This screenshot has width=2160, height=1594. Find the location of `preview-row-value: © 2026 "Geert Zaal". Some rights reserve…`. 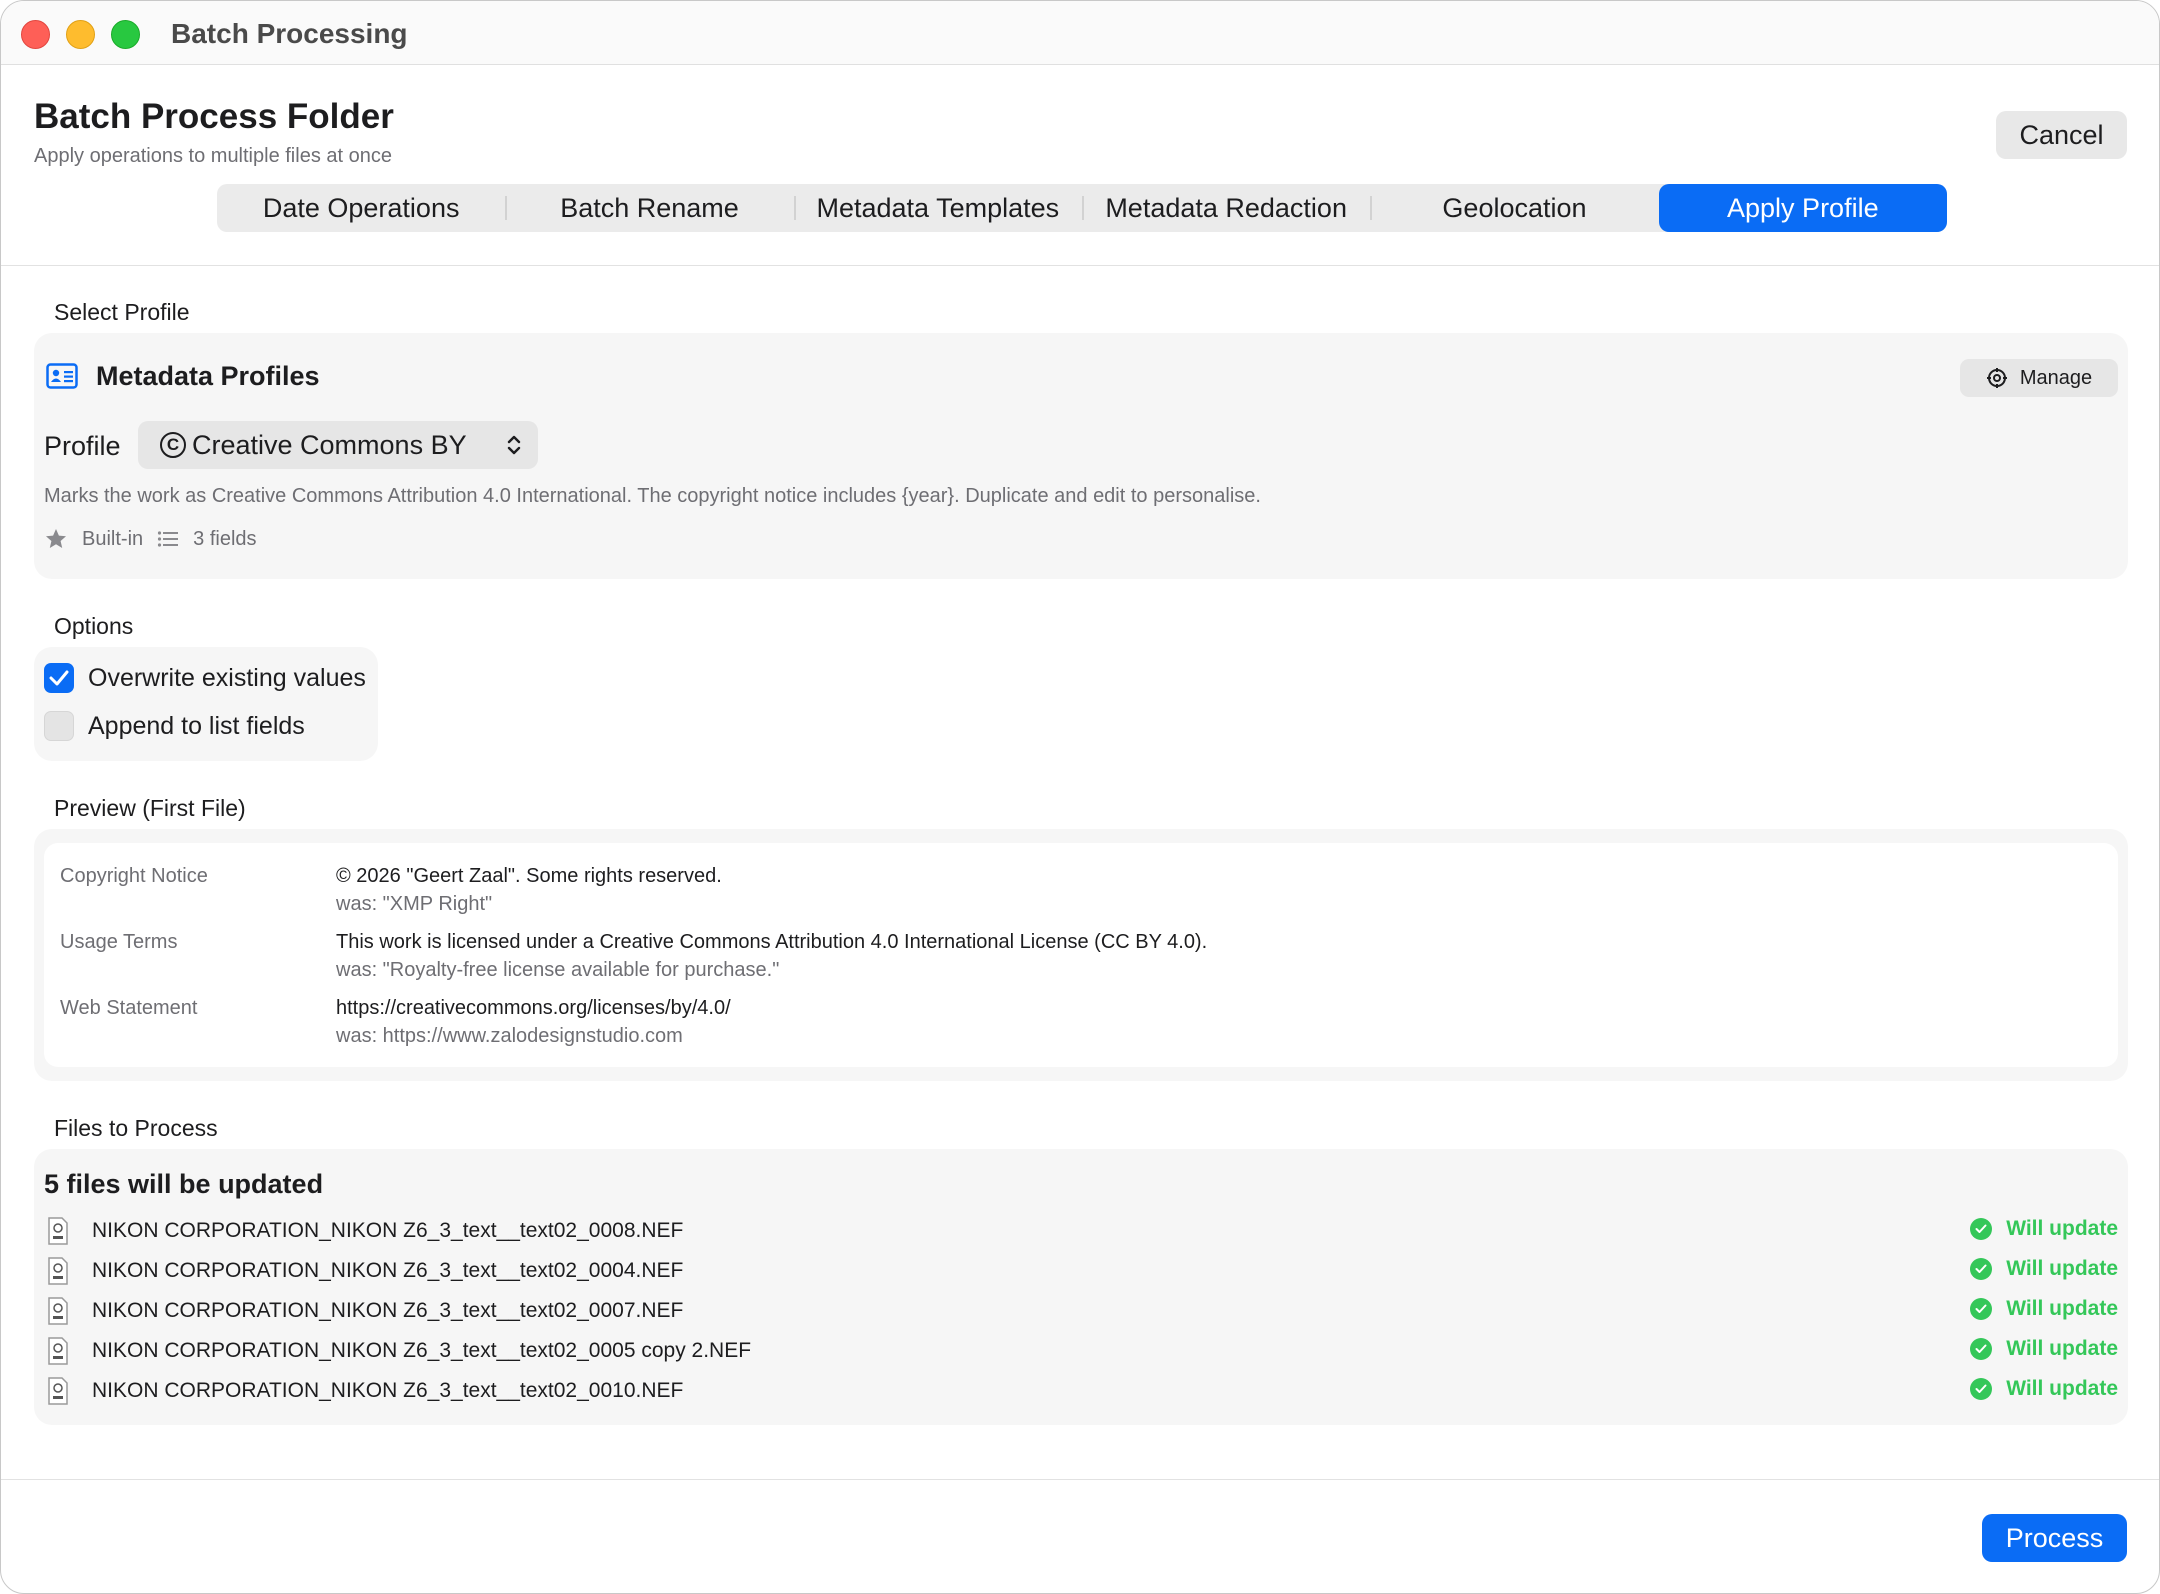

preview-row-value: © 2026 "Geert Zaal". Some rights reserve… is located at coordinates (529, 876).